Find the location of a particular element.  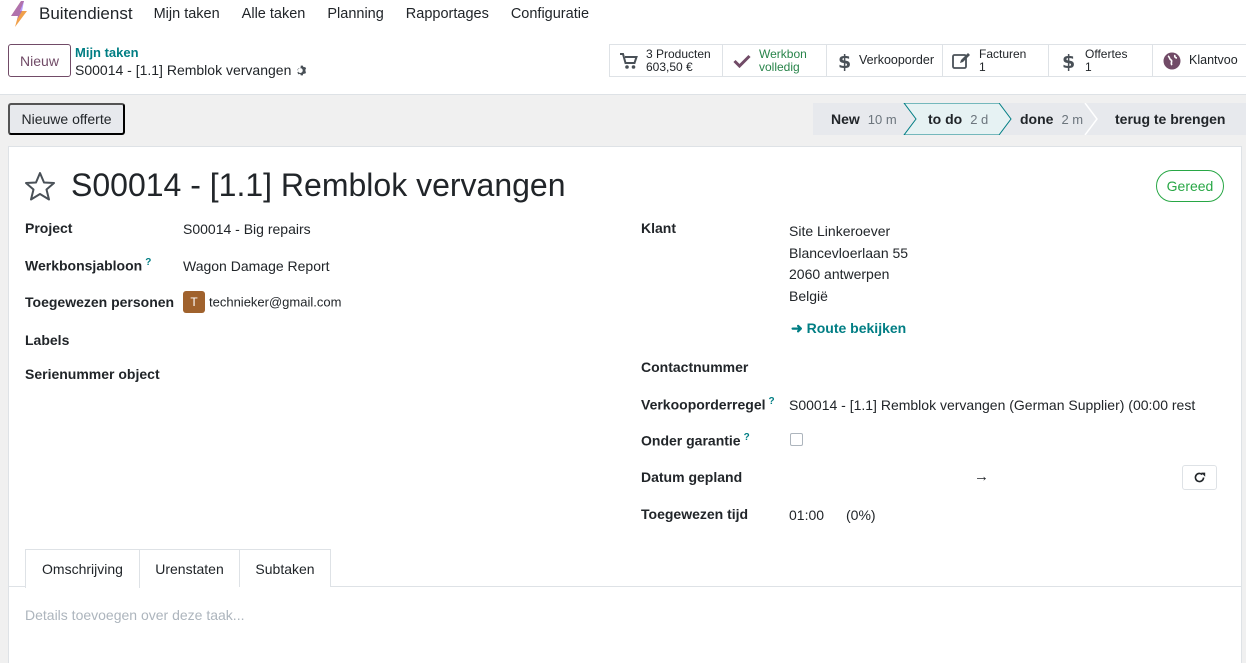

allocated-time-label: Toegewezen tijd is located at coordinates (695, 514).